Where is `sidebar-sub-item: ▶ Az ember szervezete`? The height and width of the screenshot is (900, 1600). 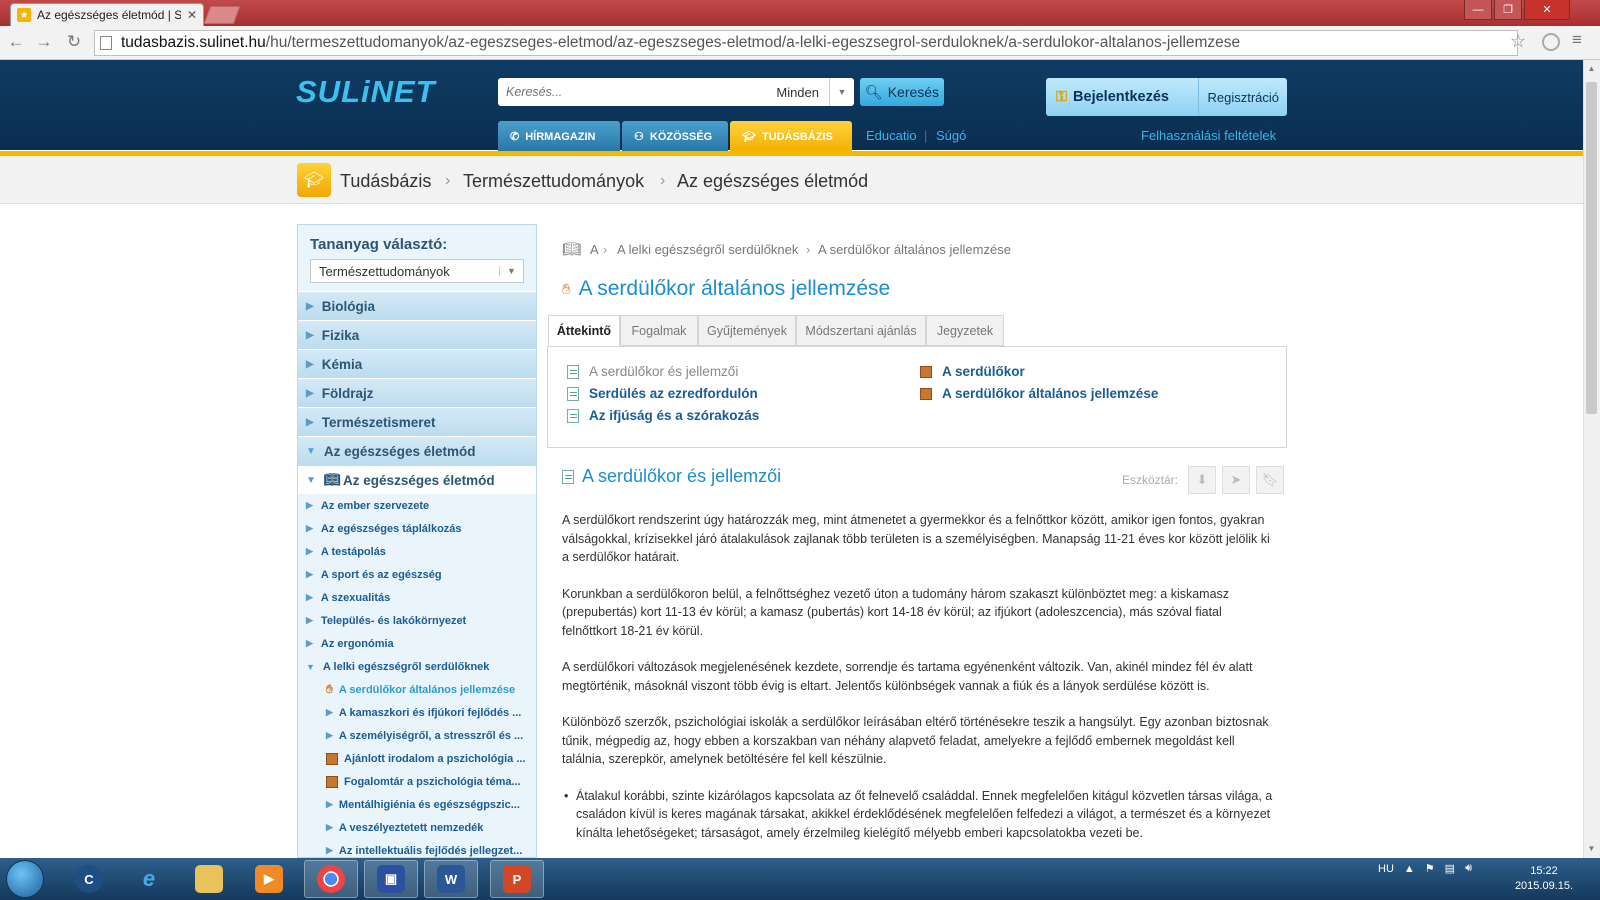
sidebar-sub-item: ▶ Az ember szervezete is located at coordinates (417, 505).